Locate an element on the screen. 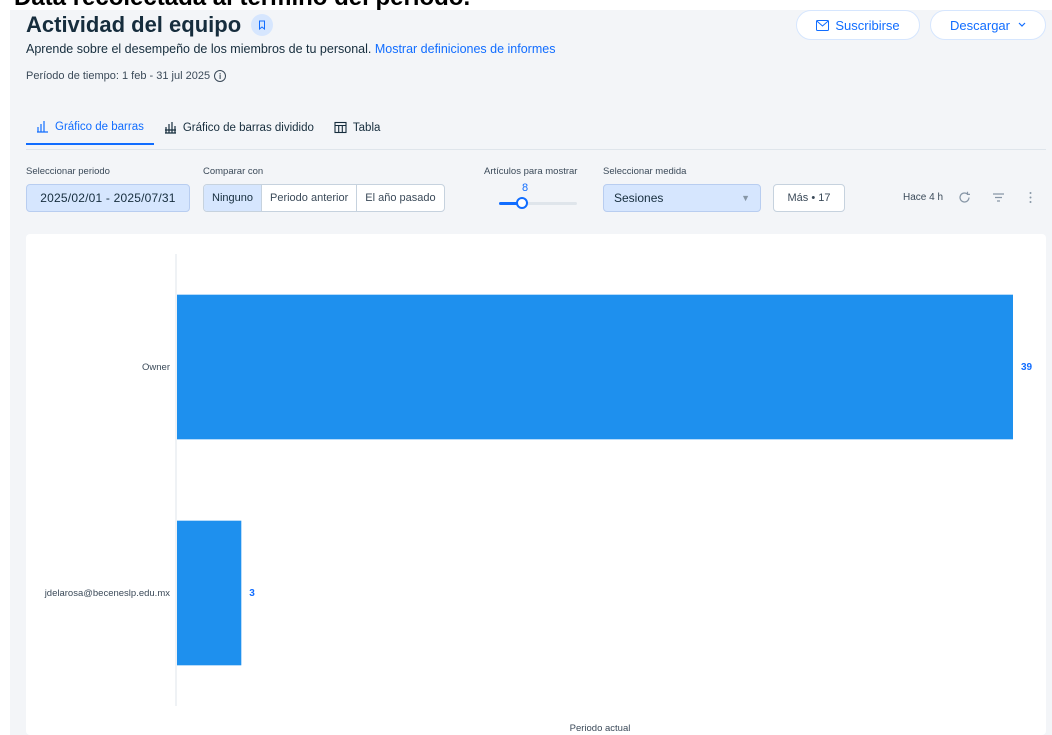 The image size is (1052, 735). info-icon: i is located at coordinates (220, 76).